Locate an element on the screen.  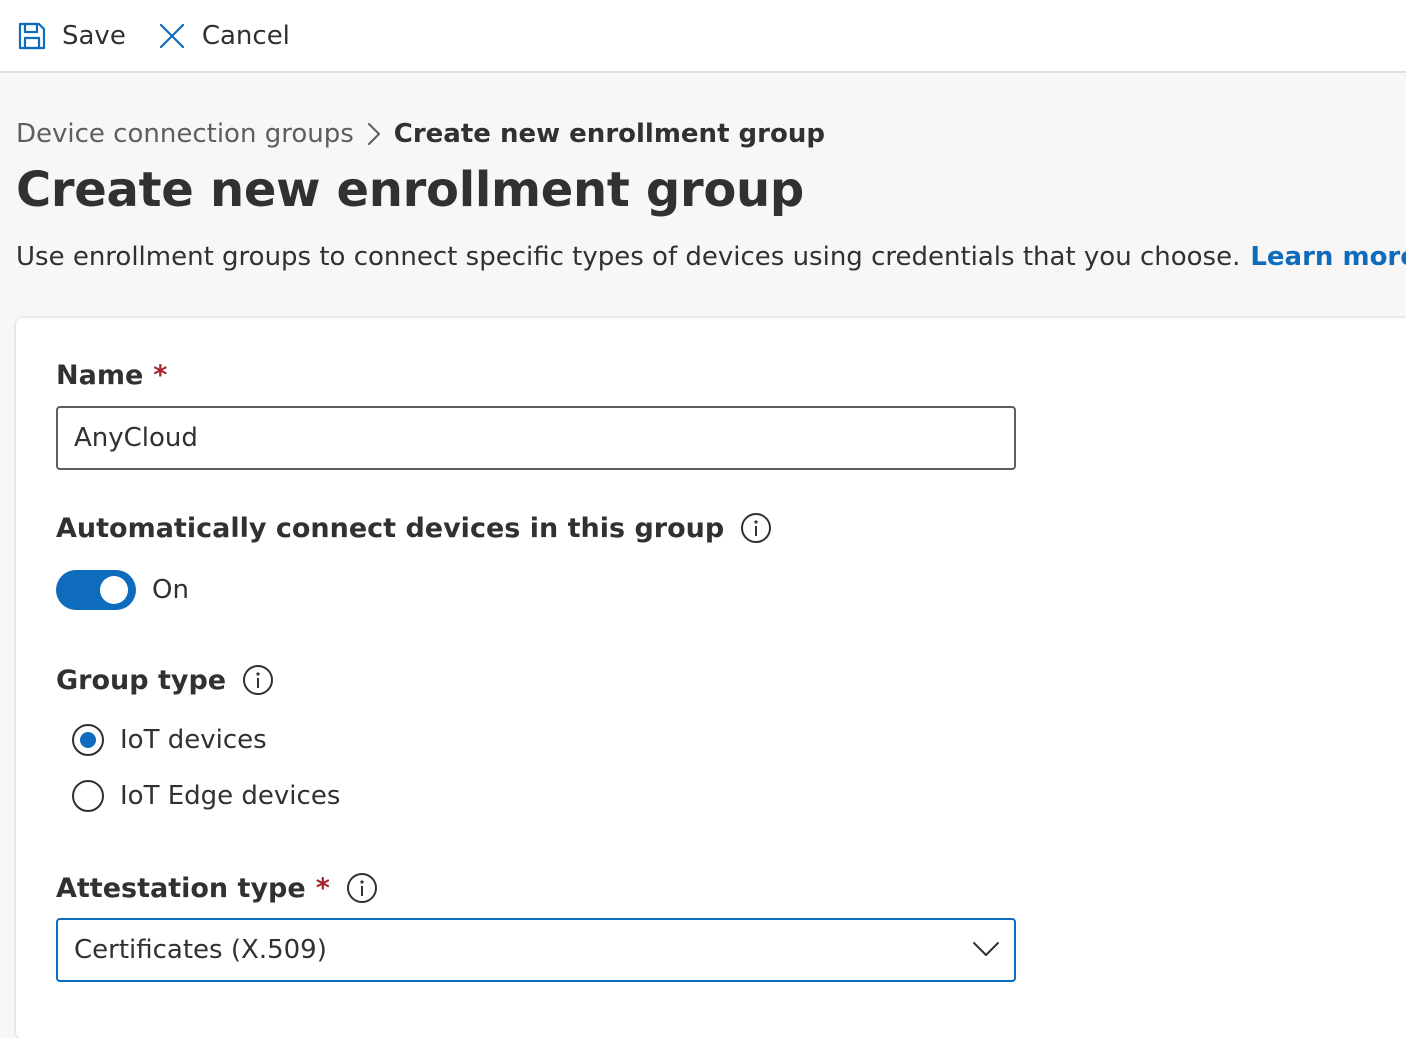
cancel-button: Cancel is located at coordinates (223, 36).